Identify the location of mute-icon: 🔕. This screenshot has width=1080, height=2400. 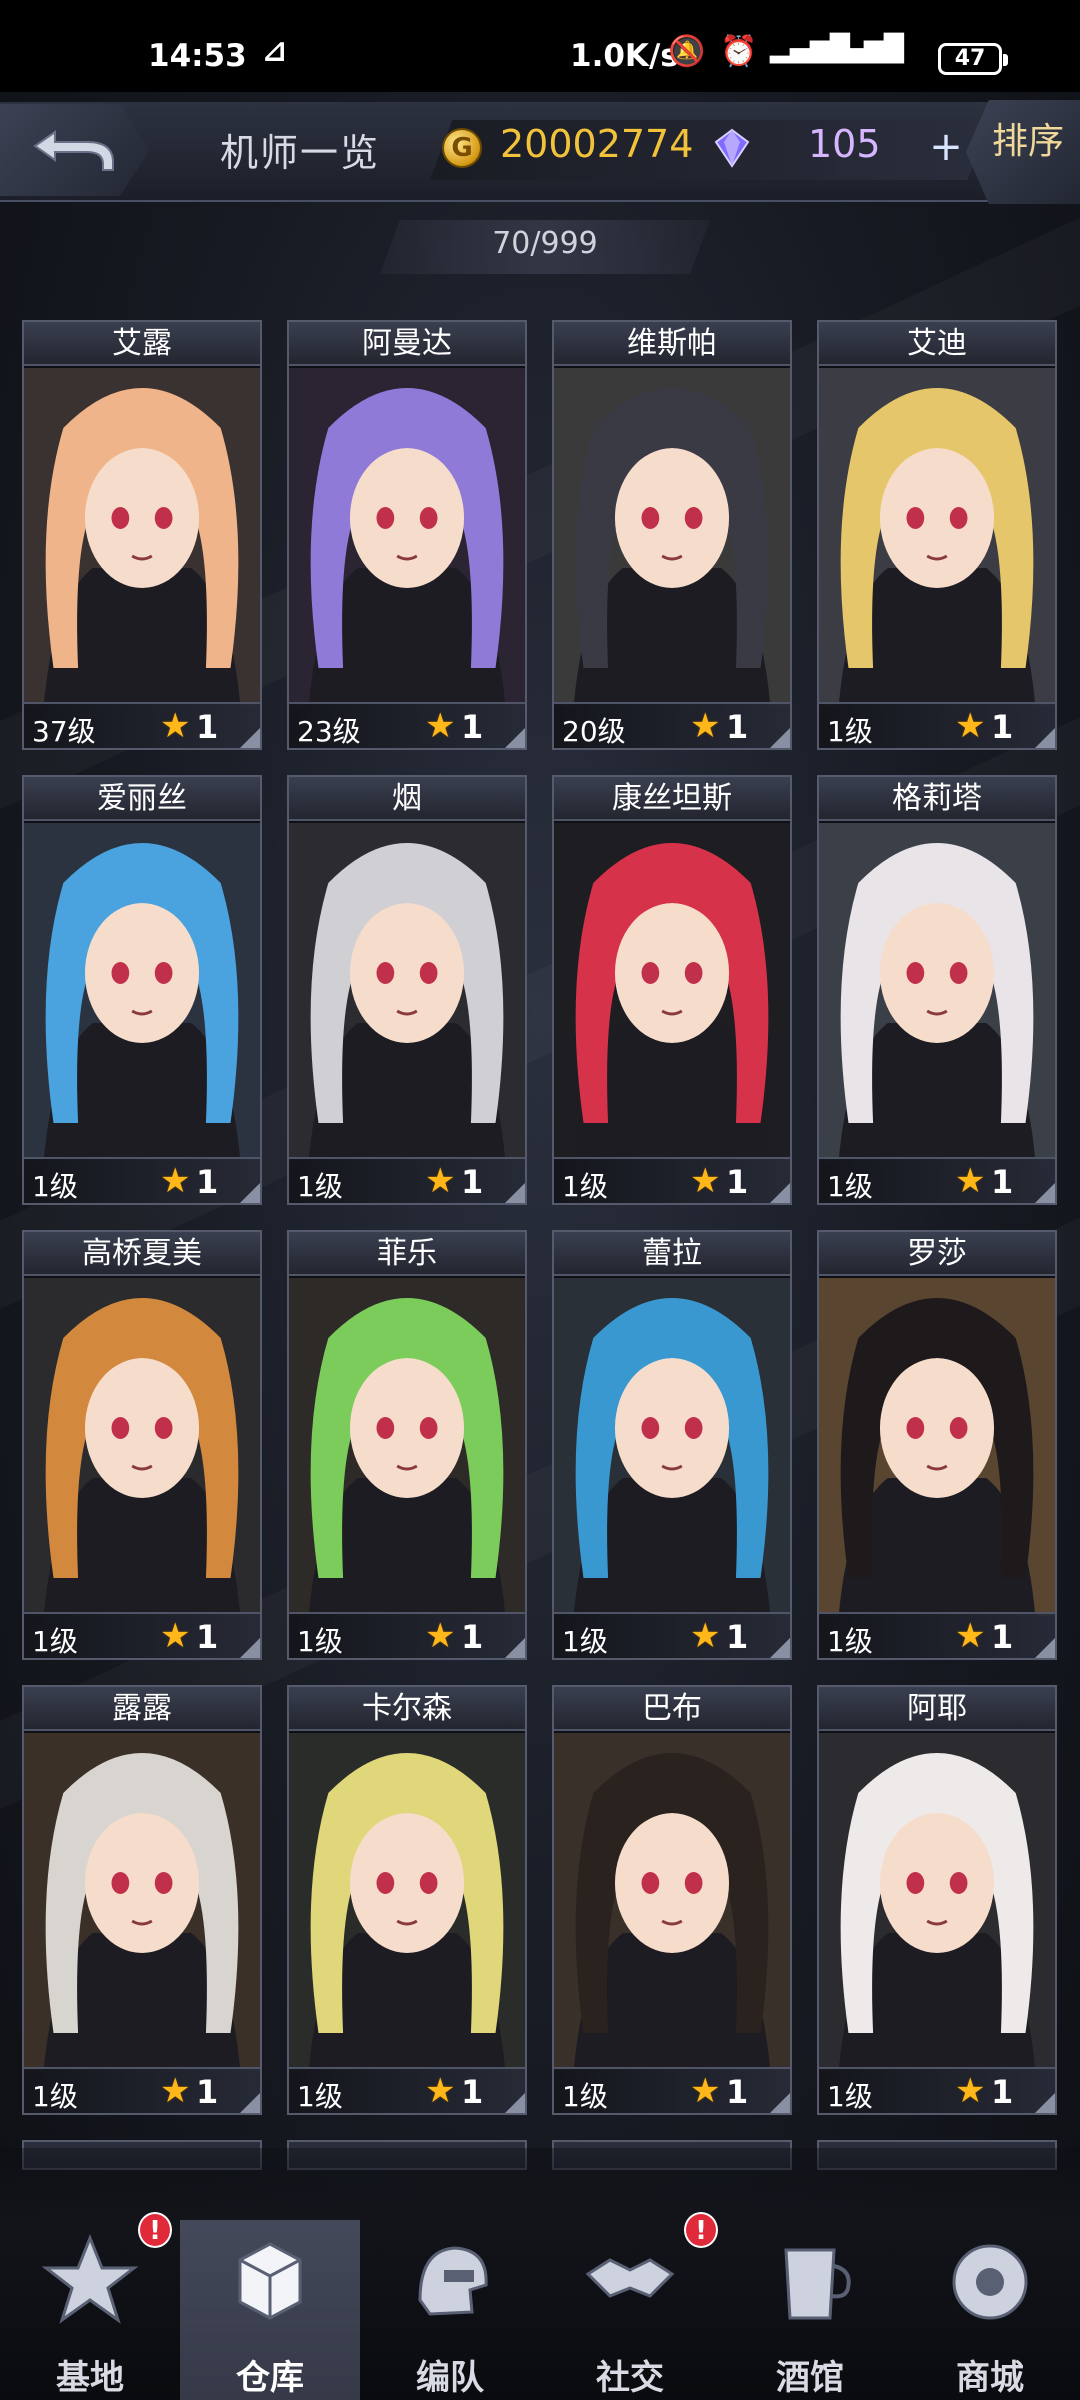
(687, 51).